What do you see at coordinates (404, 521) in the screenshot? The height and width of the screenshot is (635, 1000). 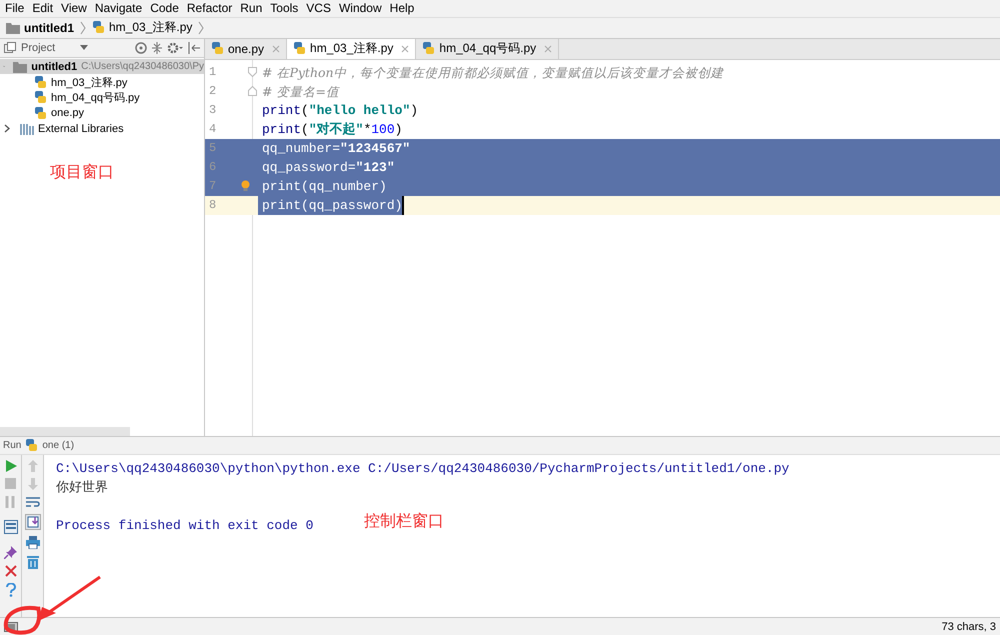 I see `annotation-label: 控制栏窗口` at bounding box center [404, 521].